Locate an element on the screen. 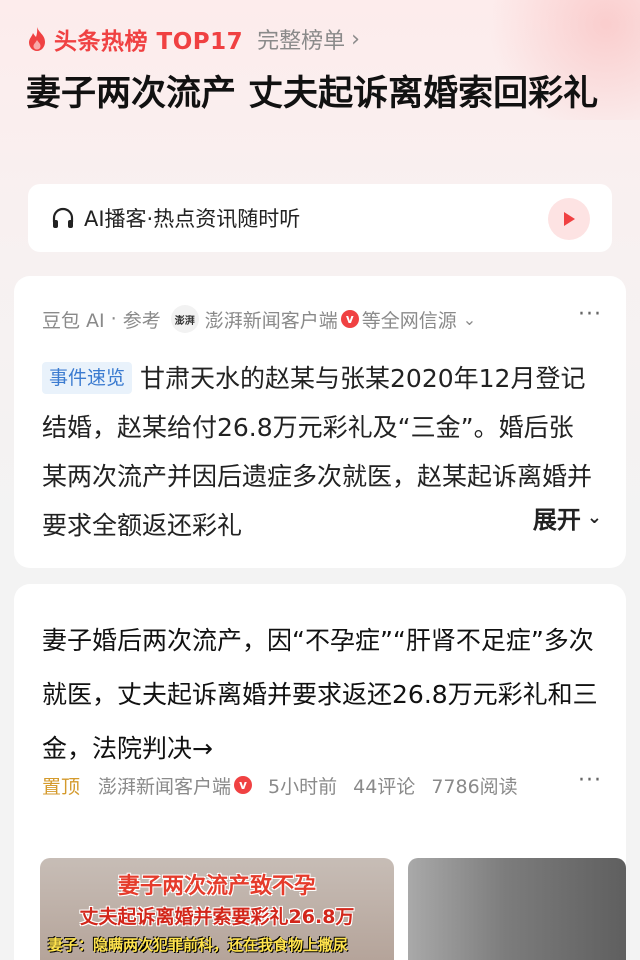  source-logo: 澎湃 is located at coordinates (184, 319).